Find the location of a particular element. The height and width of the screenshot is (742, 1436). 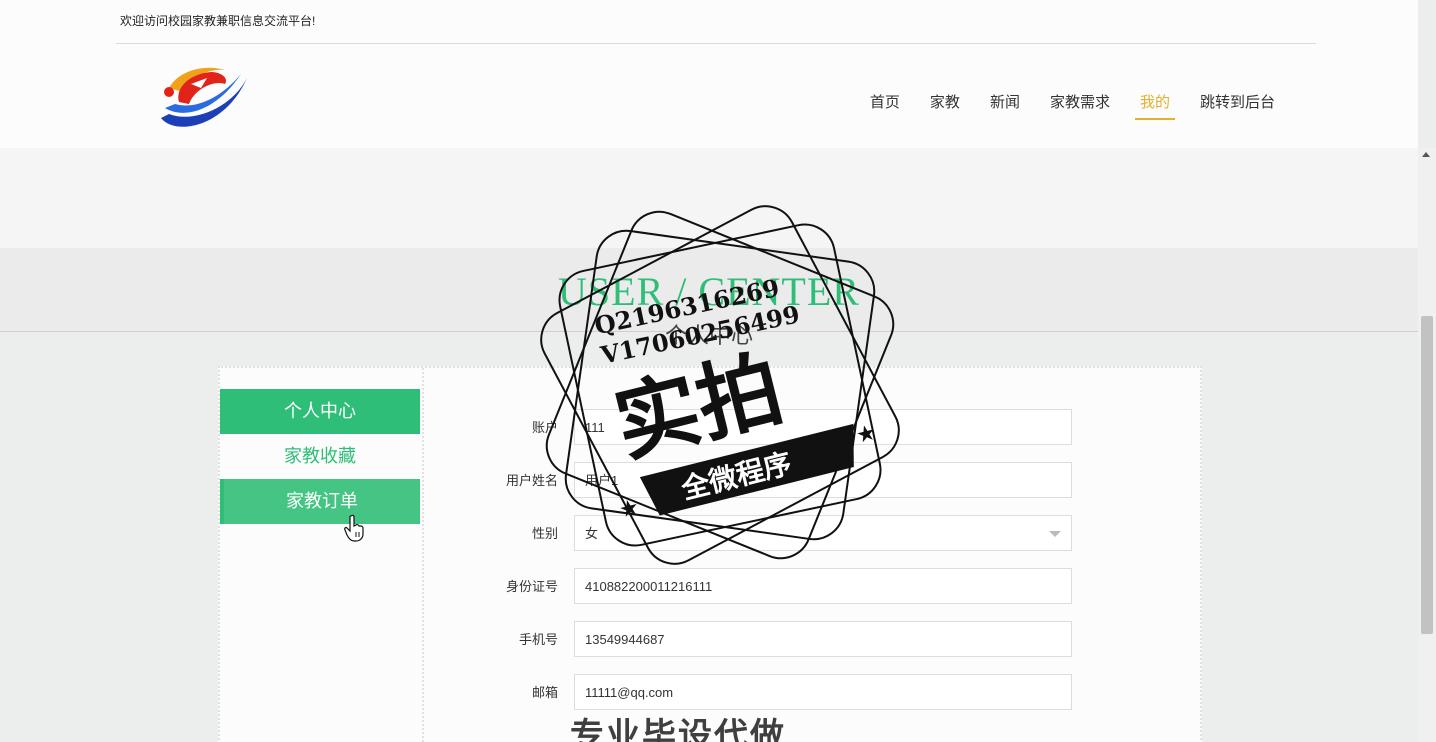

nav-mine: 我的 is located at coordinates (1155, 107).